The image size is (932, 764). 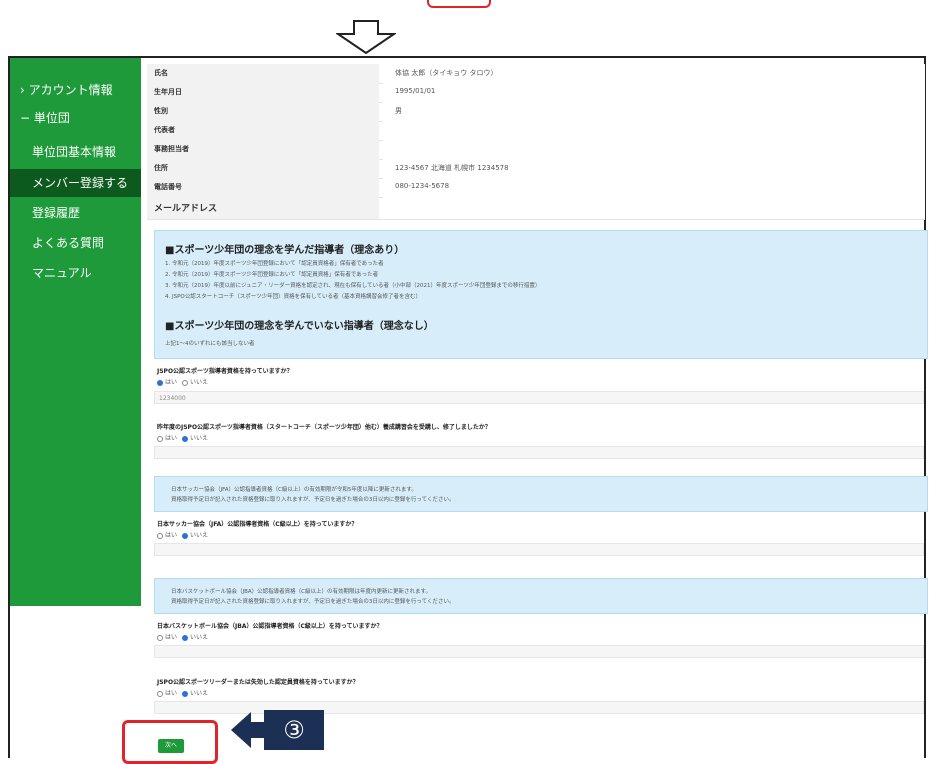 What do you see at coordinates (210, 344) in the screenshot?
I see `notice-line: 上記1〜4のいずれにも該当しない者` at bounding box center [210, 344].